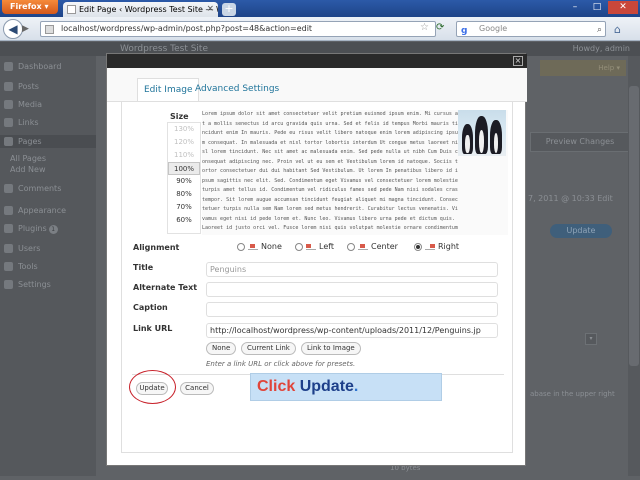  I want to click on instruction-callout: Click Update., so click(346, 387).